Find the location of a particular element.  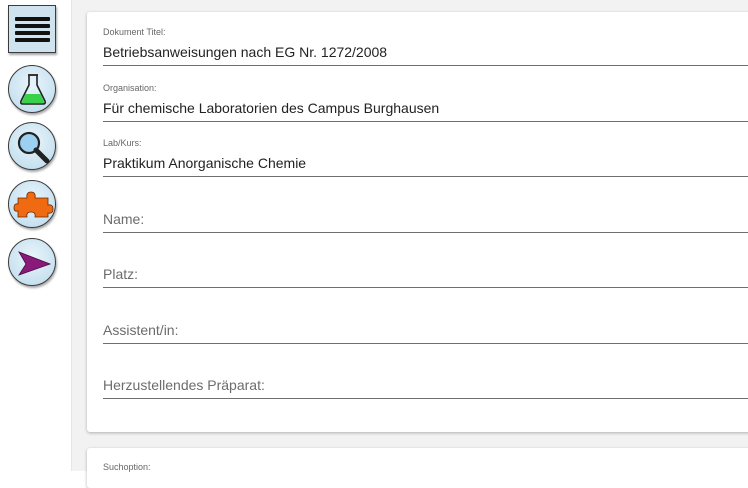

place-placeholder: Platz: is located at coordinates (121, 274).